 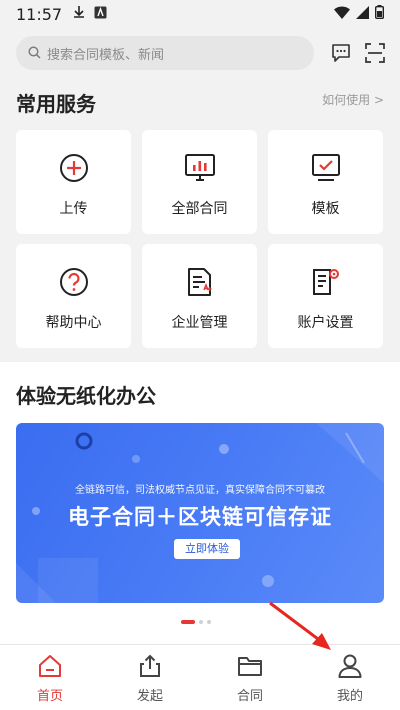 What do you see at coordinates (50, 666) in the screenshot?
I see `home-icon` at bounding box center [50, 666].